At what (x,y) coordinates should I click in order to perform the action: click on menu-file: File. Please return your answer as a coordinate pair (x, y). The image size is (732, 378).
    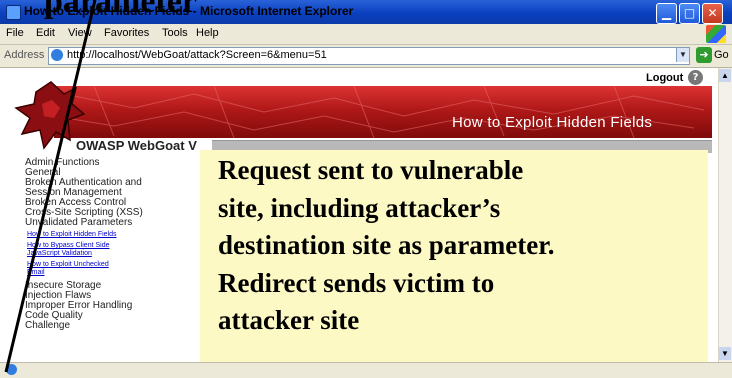
    Looking at the image, I should click on (15, 33).